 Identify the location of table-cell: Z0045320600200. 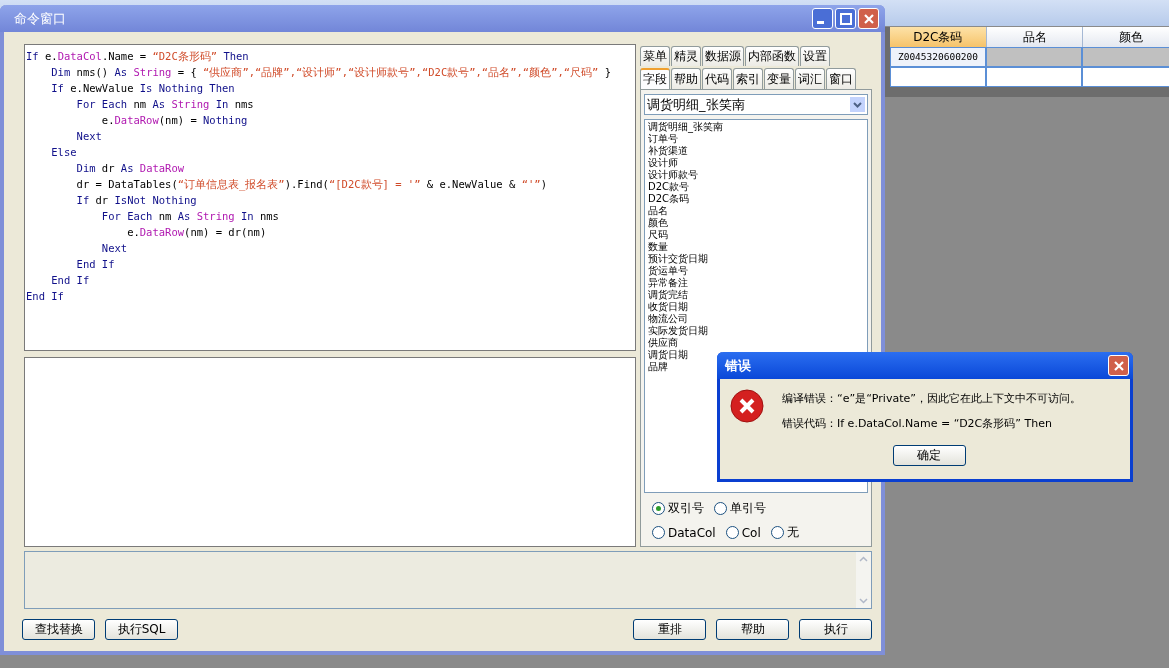
(938, 57).